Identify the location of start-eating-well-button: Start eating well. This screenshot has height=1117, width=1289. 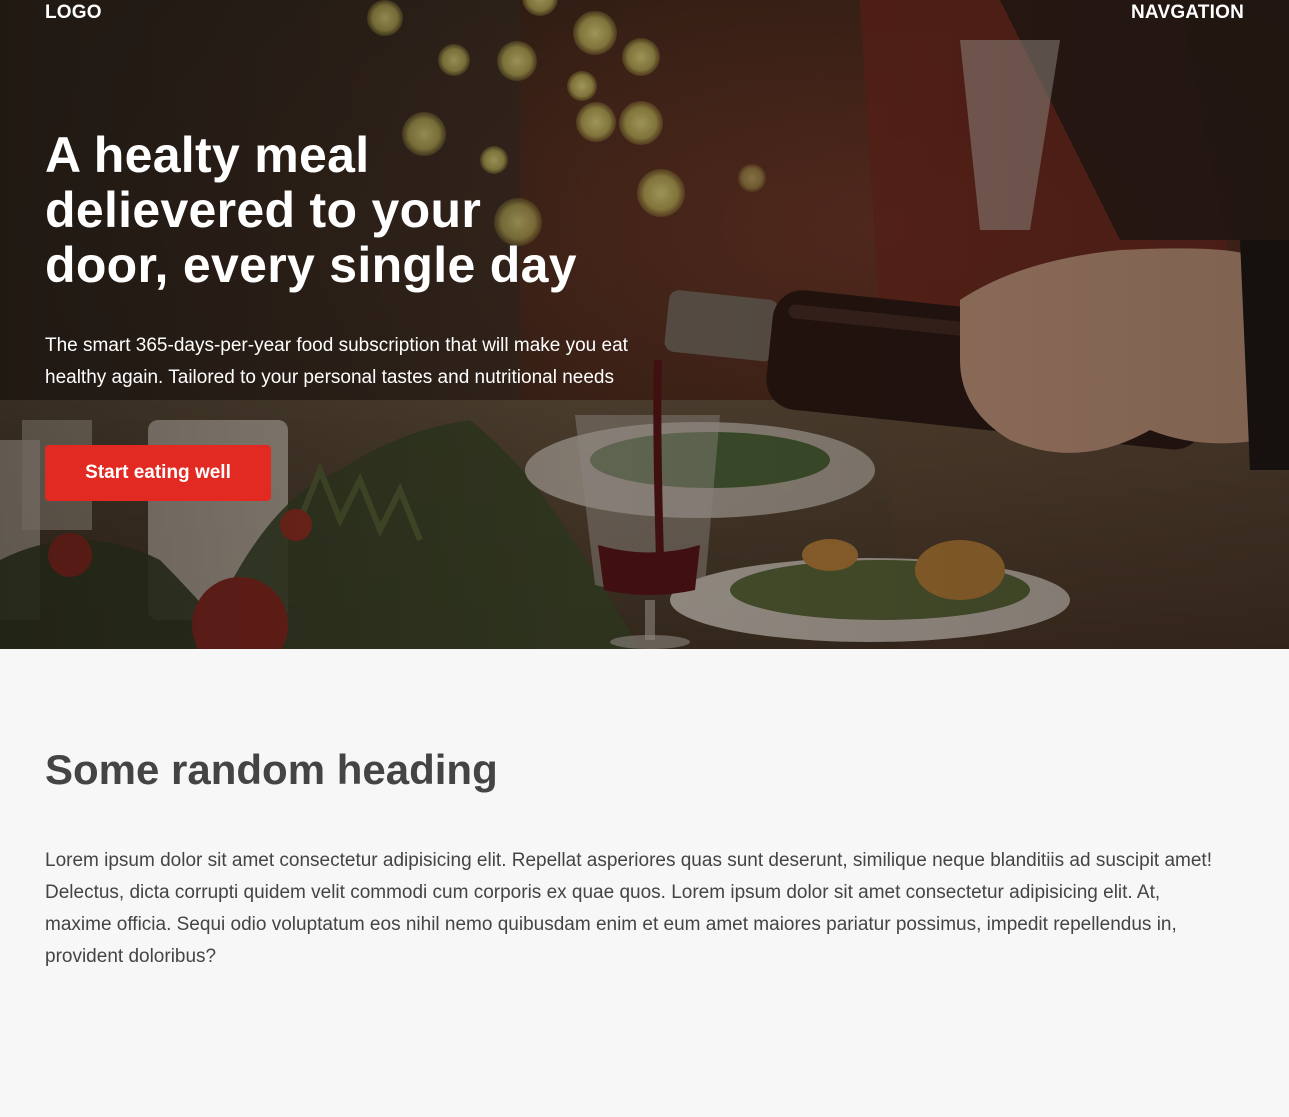
(158, 473).